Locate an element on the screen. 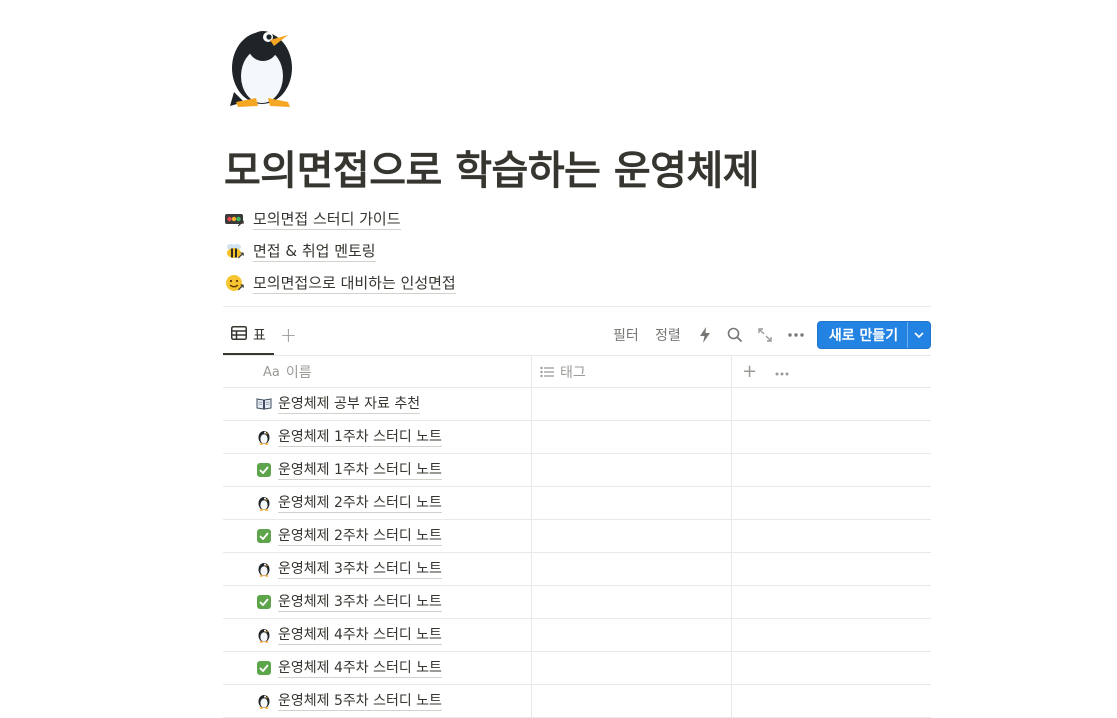  row-title: 운영체제 5주차 스터디 노트 is located at coordinates (360, 701).